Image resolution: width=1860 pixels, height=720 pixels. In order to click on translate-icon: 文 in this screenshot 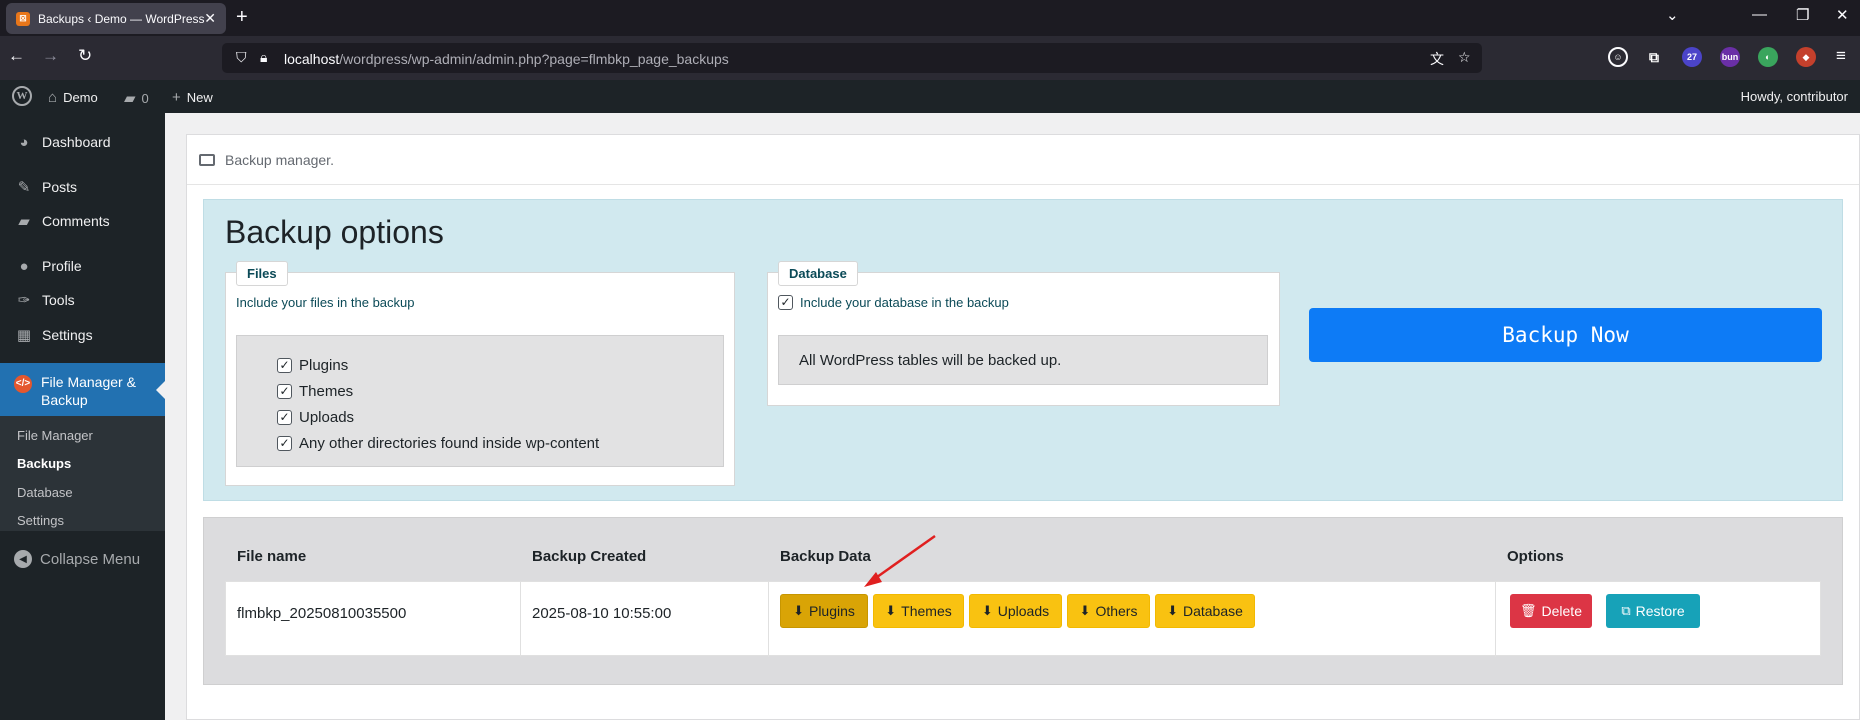, I will do `click(1437, 59)`.